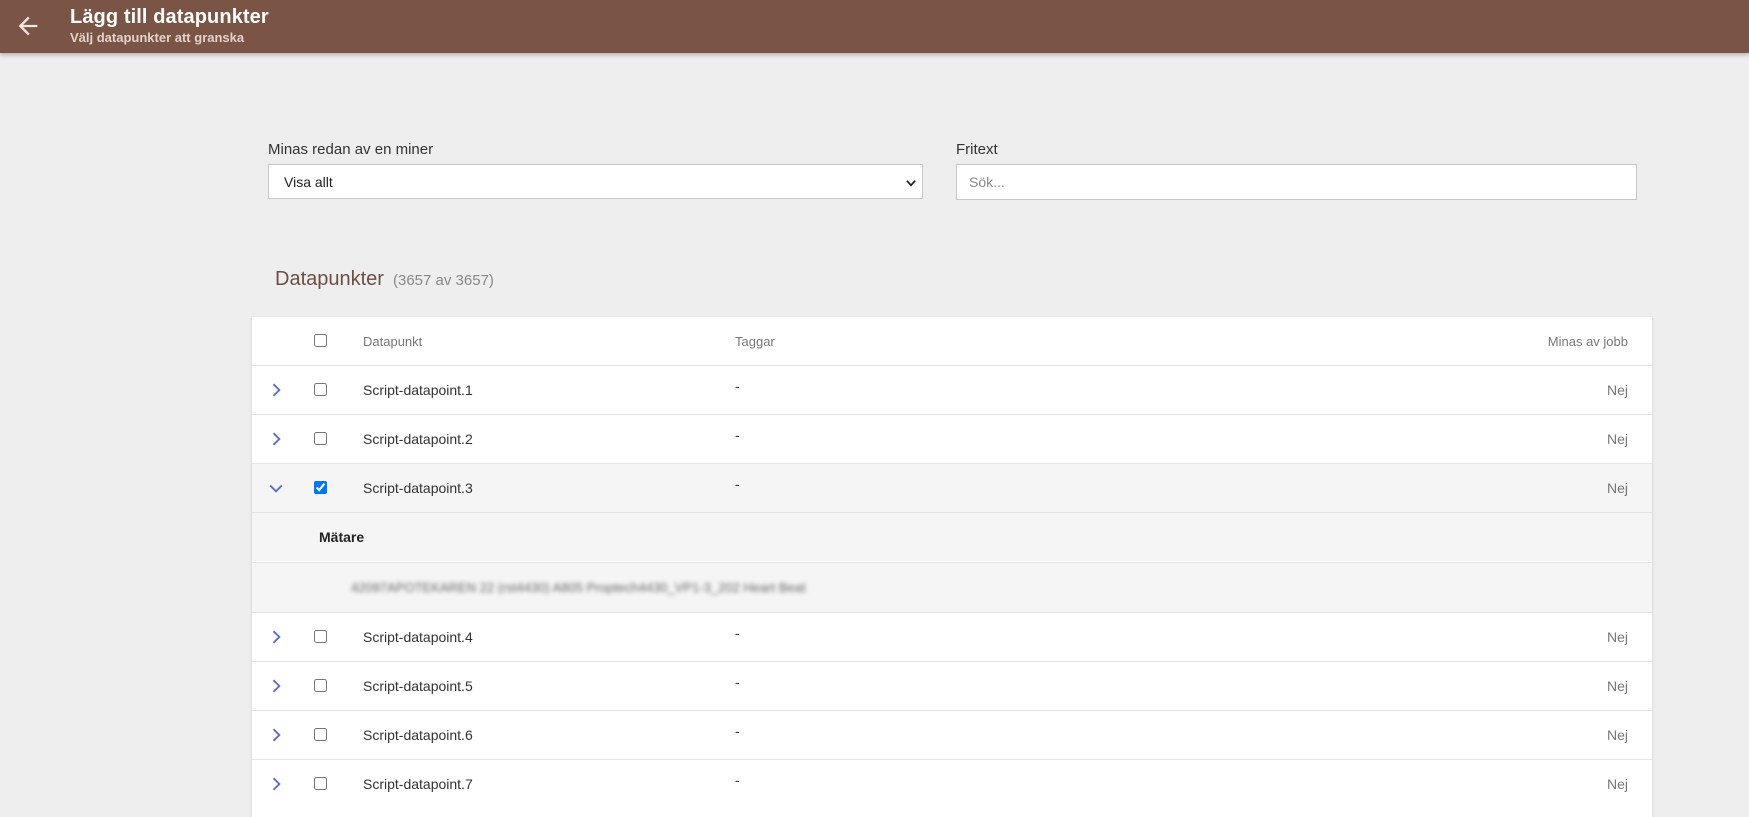  What do you see at coordinates (1588, 341) in the screenshot?
I see `column-header-minas-av-jobb: Minas av jobb` at bounding box center [1588, 341].